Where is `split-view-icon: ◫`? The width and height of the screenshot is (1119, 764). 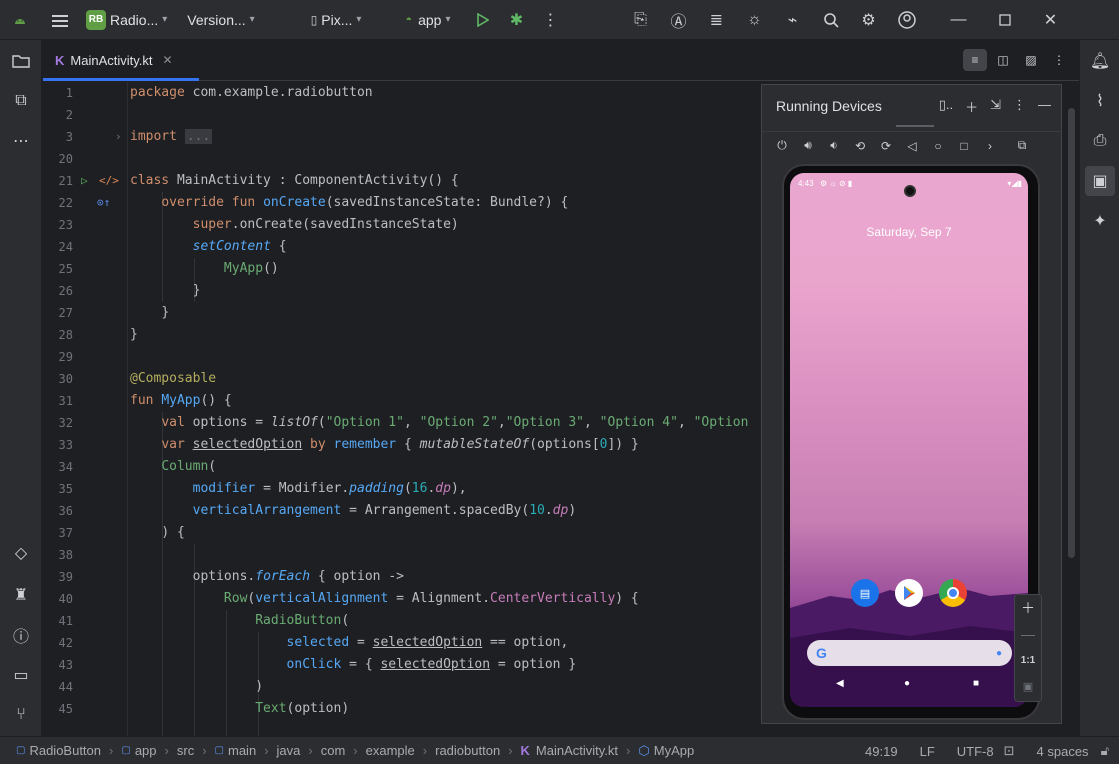
split-view-icon: ◫ is located at coordinates (1003, 60).